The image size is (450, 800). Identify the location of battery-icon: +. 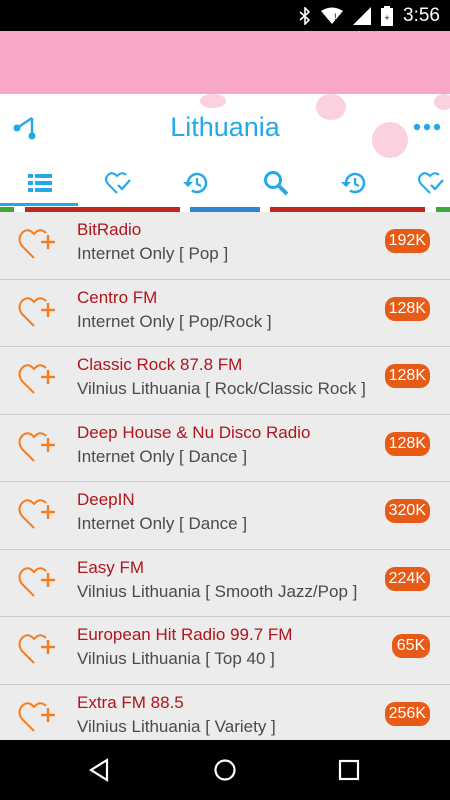
(387, 16).